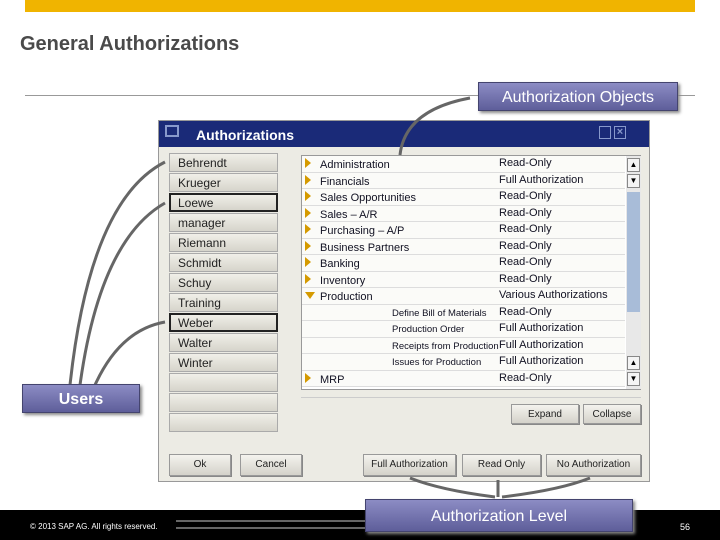 This screenshot has height=540, width=720. Describe the element at coordinates (578, 96) in the screenshot. I see `callout-authorization-objects: Authorization Objects` at that location.